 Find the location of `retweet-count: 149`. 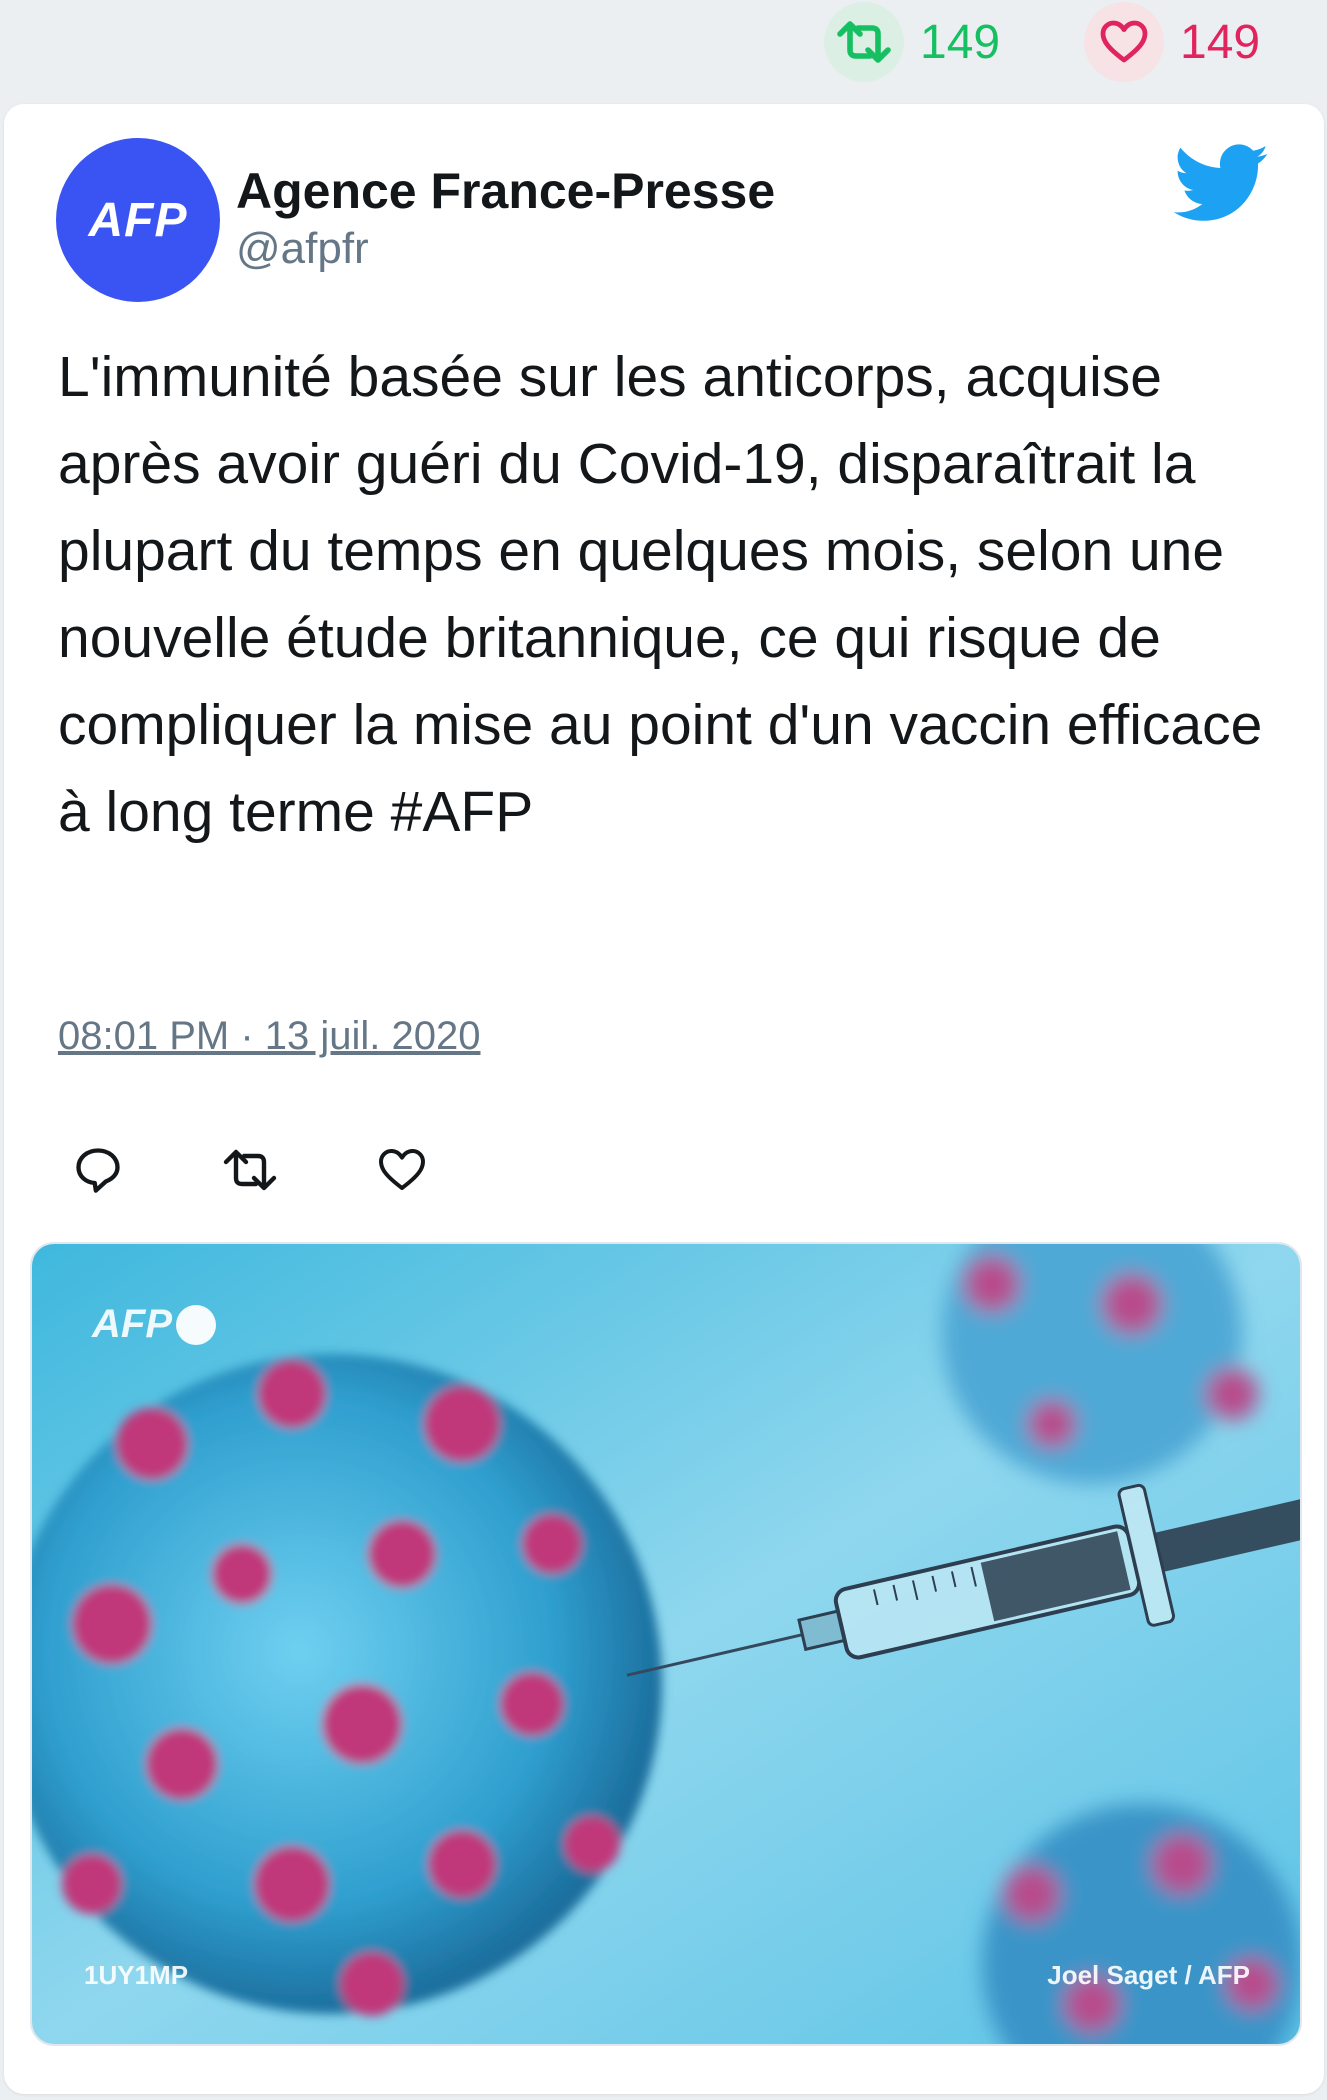

retweet-count: 149 is located at coordinates (960, 42).